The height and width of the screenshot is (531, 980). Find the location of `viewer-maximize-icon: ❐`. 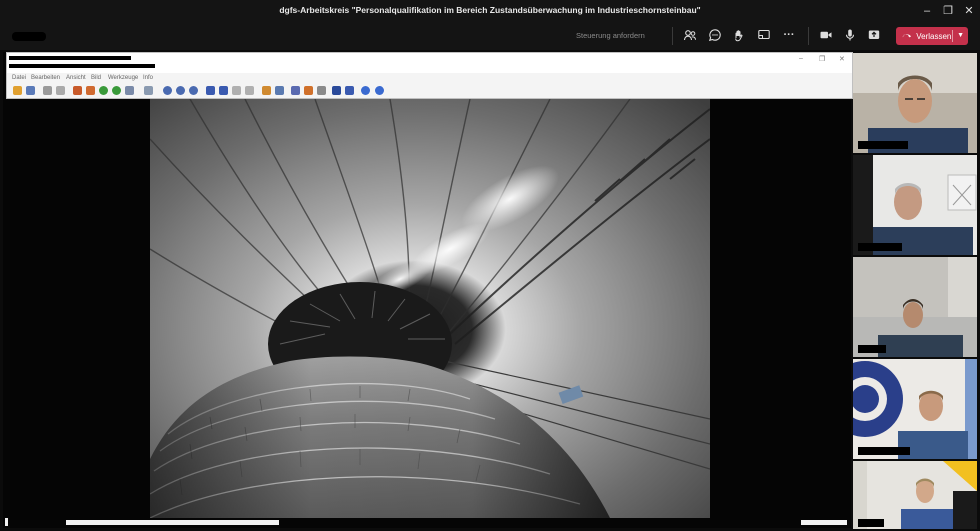

viewer-maximize-icon: ❐ is located at coordinates (822, 59).